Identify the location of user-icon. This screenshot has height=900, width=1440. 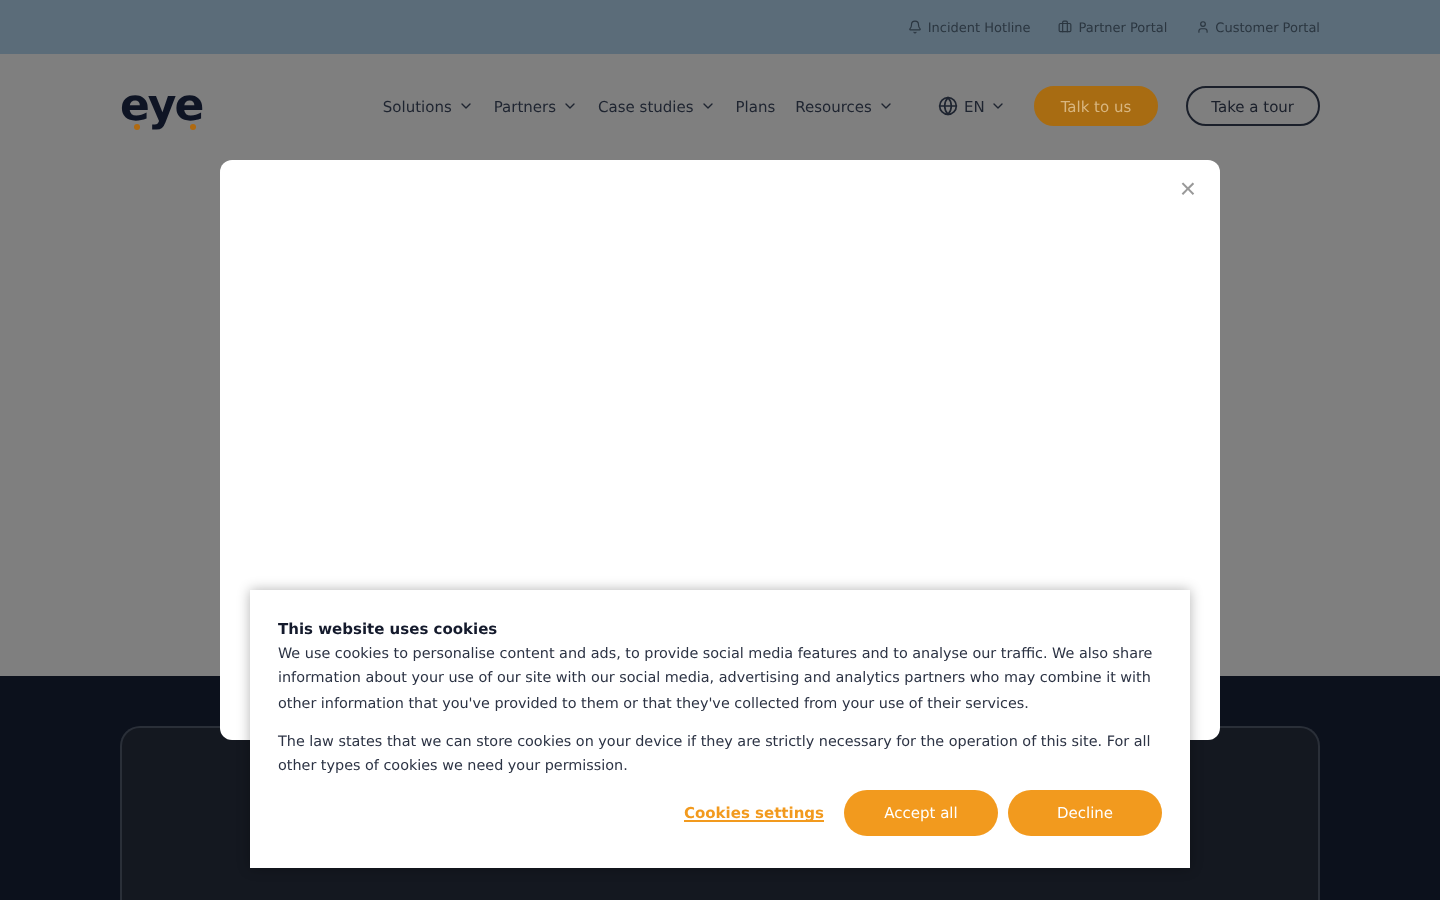
(1202, 27).